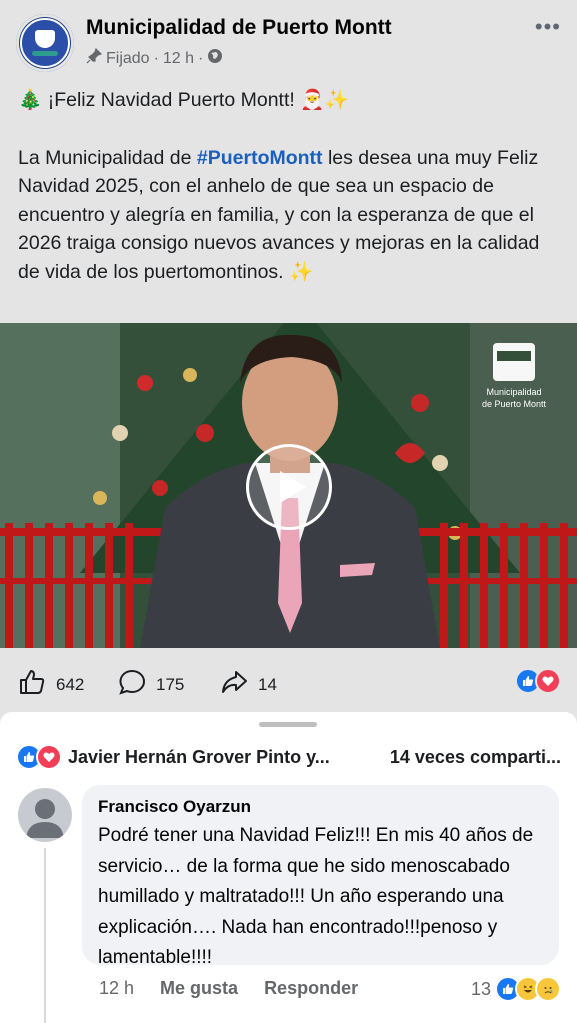 The width and height of the screenshot is (577, 1023). What do you see at coordinates (260, 158) in the screenshot?
I see `hashtag-link: #PuertoMontt` at bounding box center [260, 158].